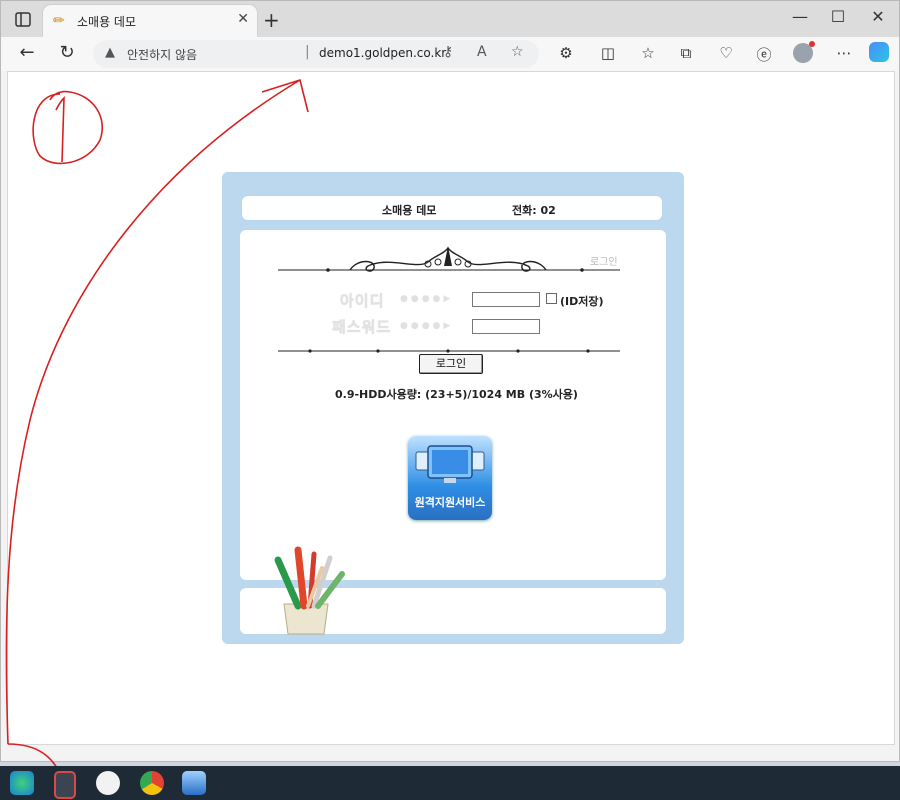 The height and width of the screenshot is (800, 900). I want to click on remote-app-icon, so click(194, 783).